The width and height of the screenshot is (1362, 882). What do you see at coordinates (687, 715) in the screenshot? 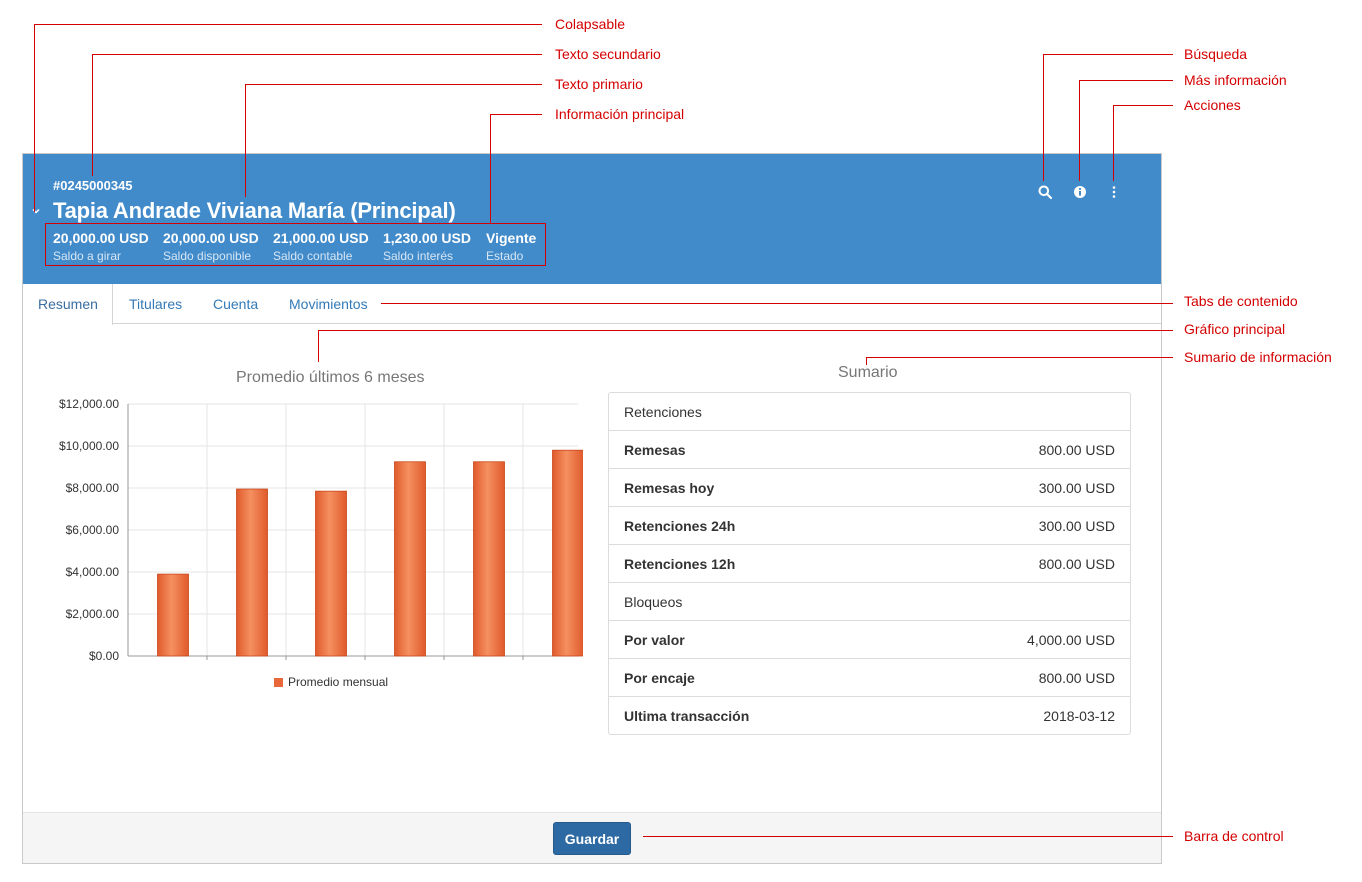
I see `summary-row-label: Ultima transacción` at bounding box center [687, 715].